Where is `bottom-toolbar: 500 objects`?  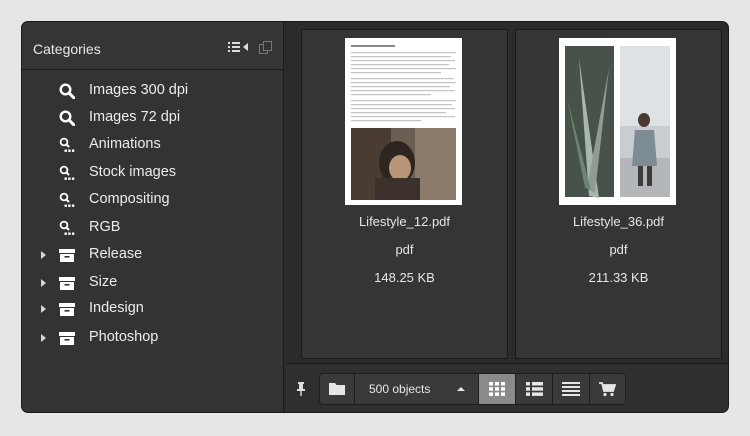
bottom-toolbar: 500 objects is located at coordinates (507, 387).